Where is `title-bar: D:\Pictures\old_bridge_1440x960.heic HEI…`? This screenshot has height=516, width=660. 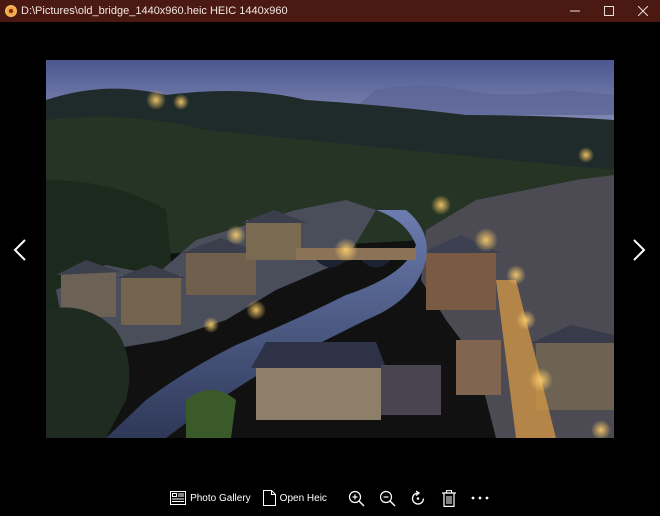
title-bar: D:\Pictures\old_bridge_1440x960.heic HEI… is located at coordinates (330, 11).